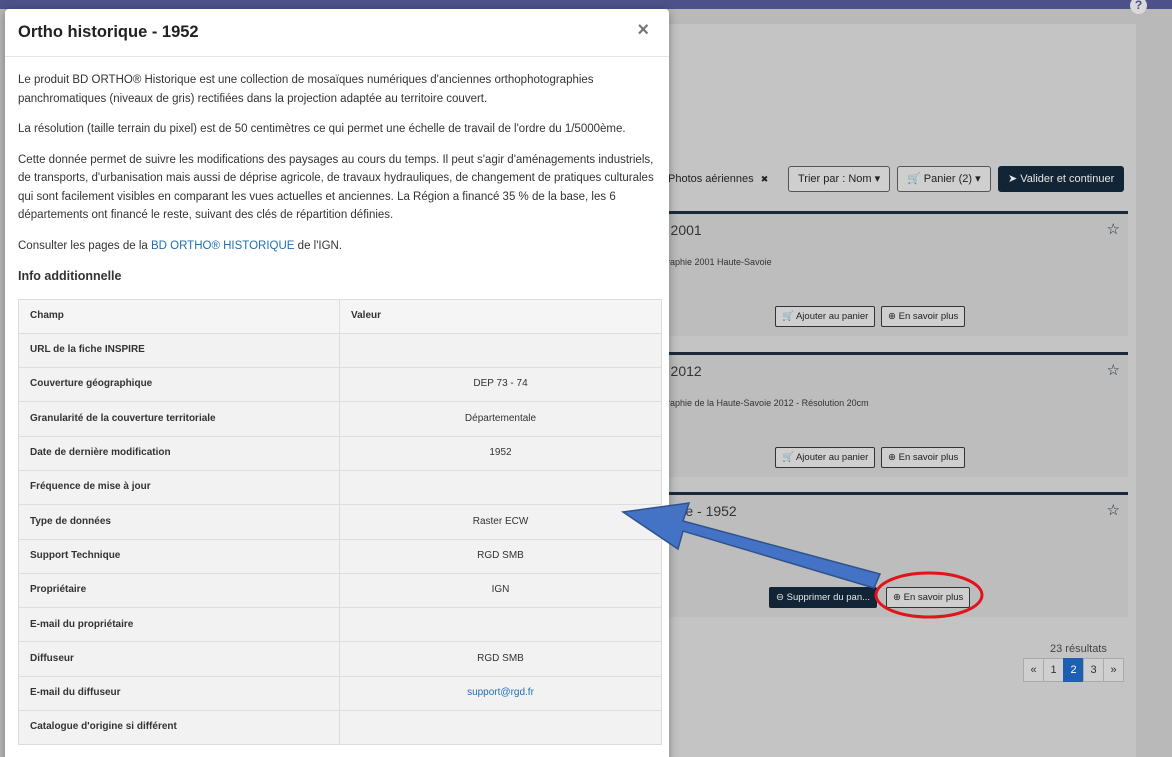 This screenshot has height=757, width=1172. What do you see at coordinates (751, 545) in the screenshot?
I see `annotation-arrow` at bounding box center [751, 545].